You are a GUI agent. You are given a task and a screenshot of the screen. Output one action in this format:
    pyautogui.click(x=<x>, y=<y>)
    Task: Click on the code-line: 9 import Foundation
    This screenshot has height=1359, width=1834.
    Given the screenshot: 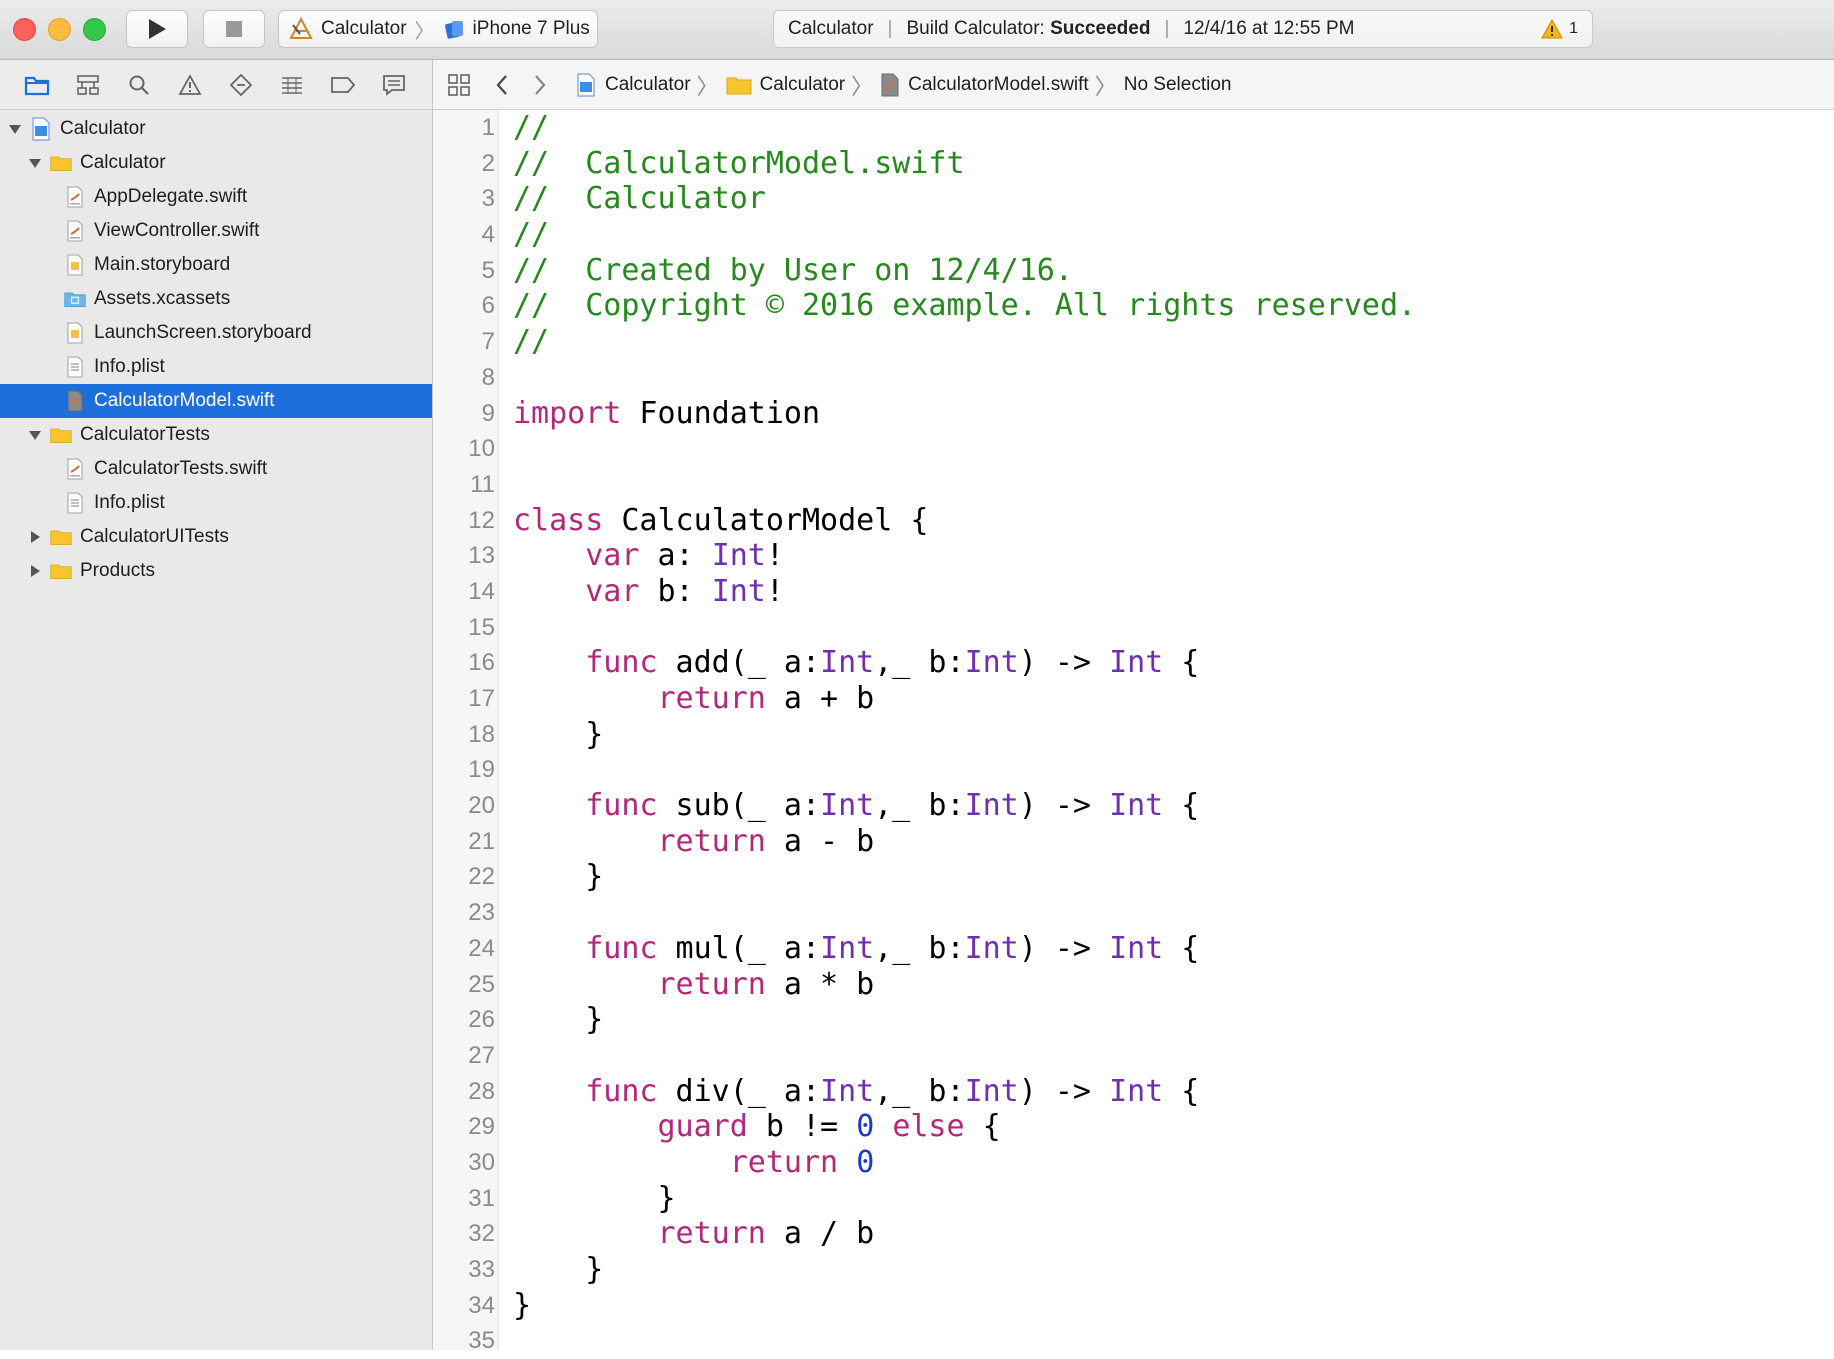 What is the action you would take?
    pyautogui.click(x=1133, y=414)
    